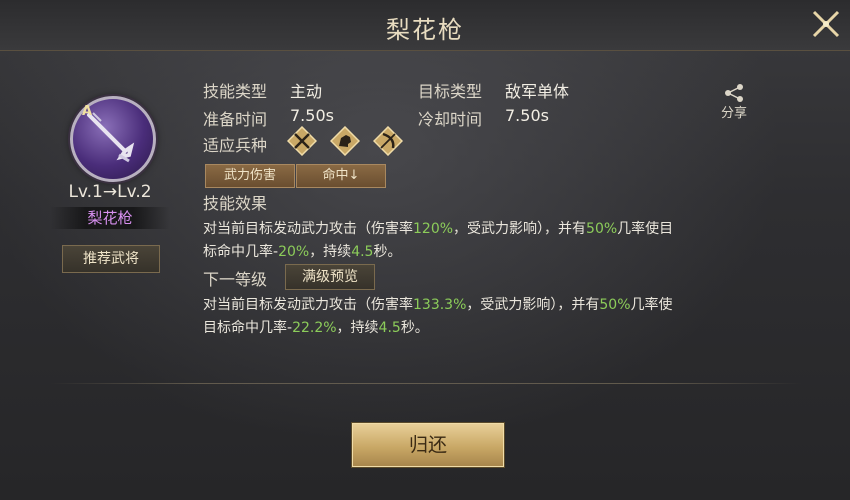  I want to click on cooldown-value: 7.50s, so click(527, 115).